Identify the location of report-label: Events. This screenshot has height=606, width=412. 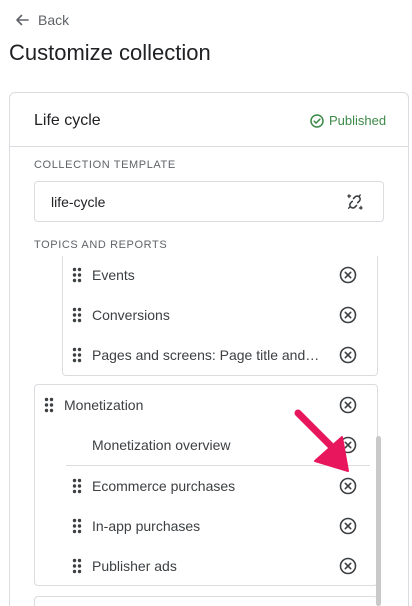
(113, 275).